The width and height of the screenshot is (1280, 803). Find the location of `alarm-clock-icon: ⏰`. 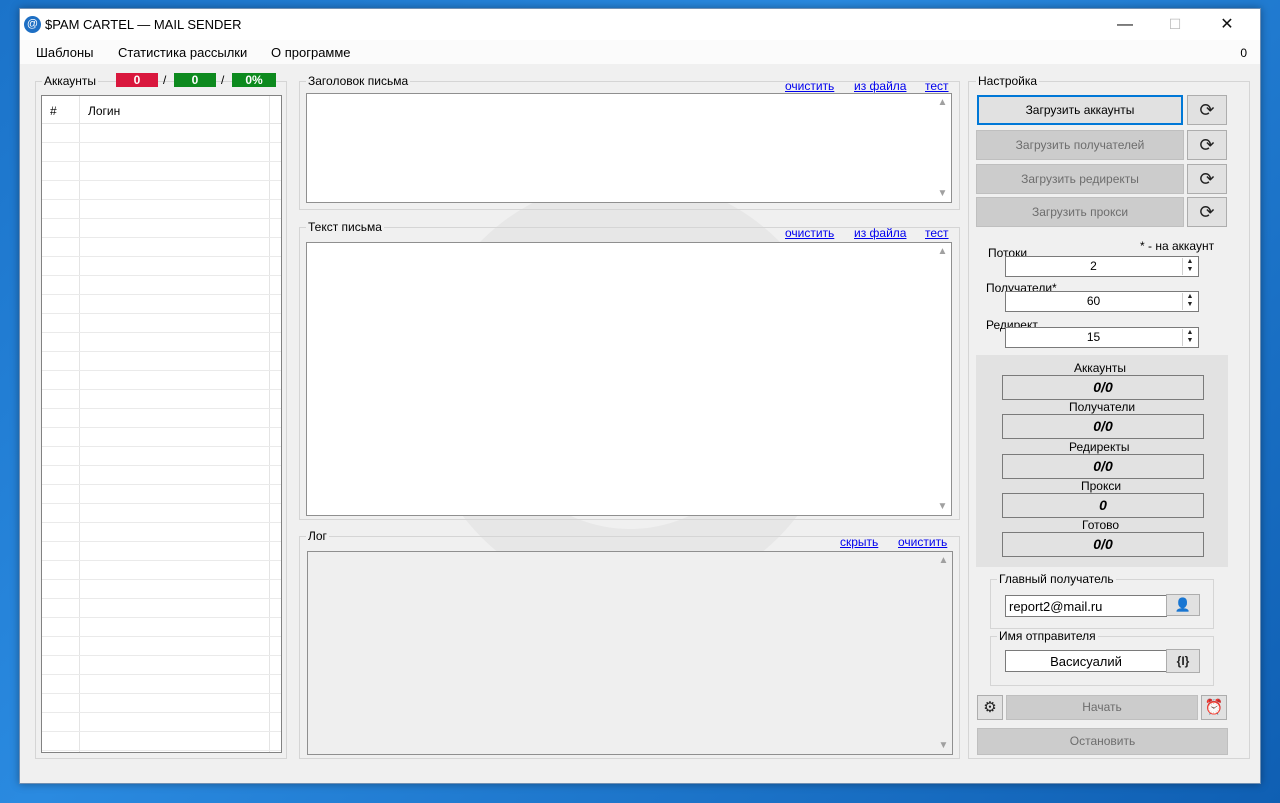

alarm-clock-icon: ⏰ is located at coordinates (1214, 707).